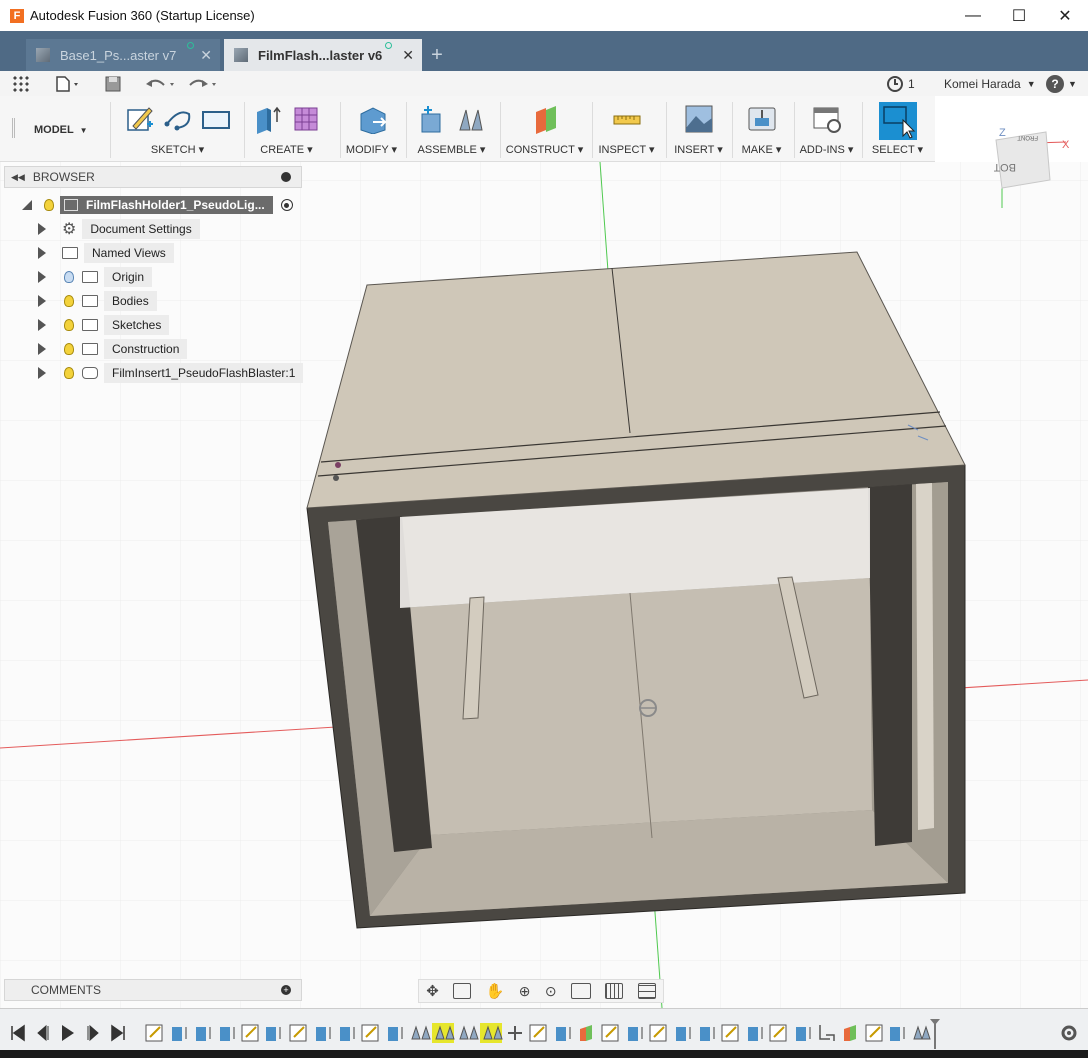  Describe the element at coordinates (1069, 1033) in the screenshot. I see `timeline-settings-icon` at that location.